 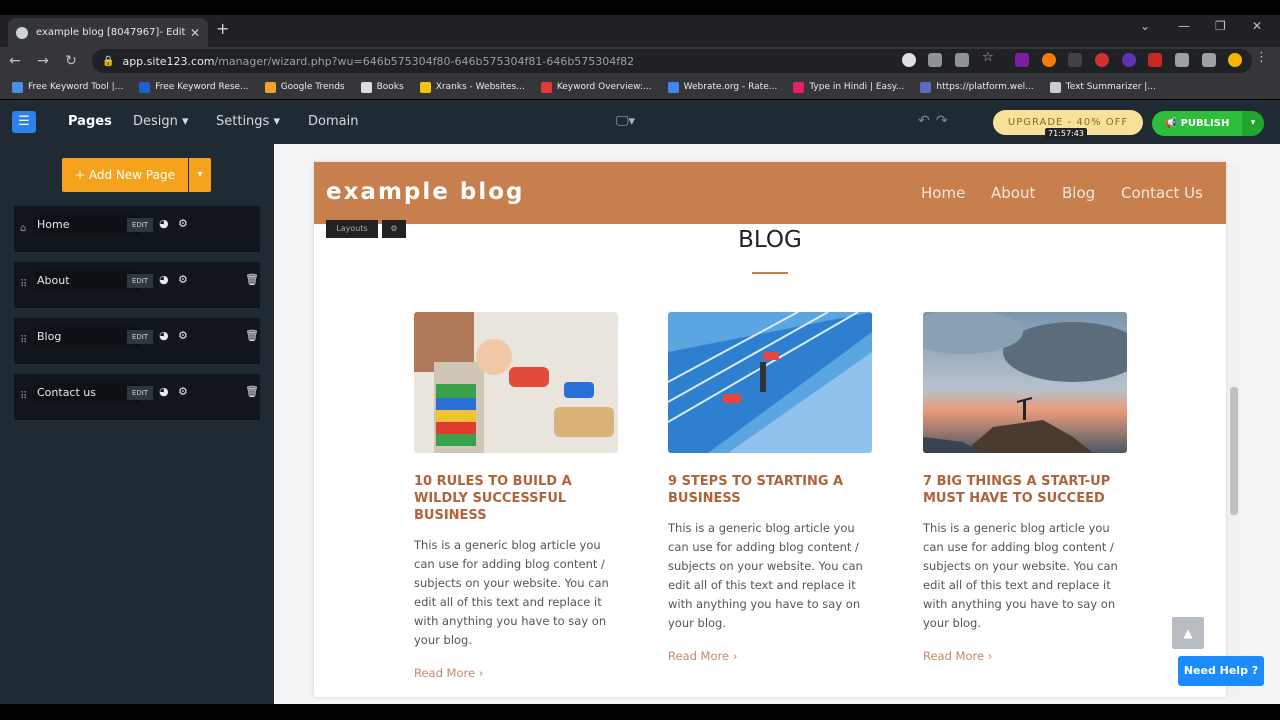 I want to click on redo-icon: ↷, so click(x=942, y=121).